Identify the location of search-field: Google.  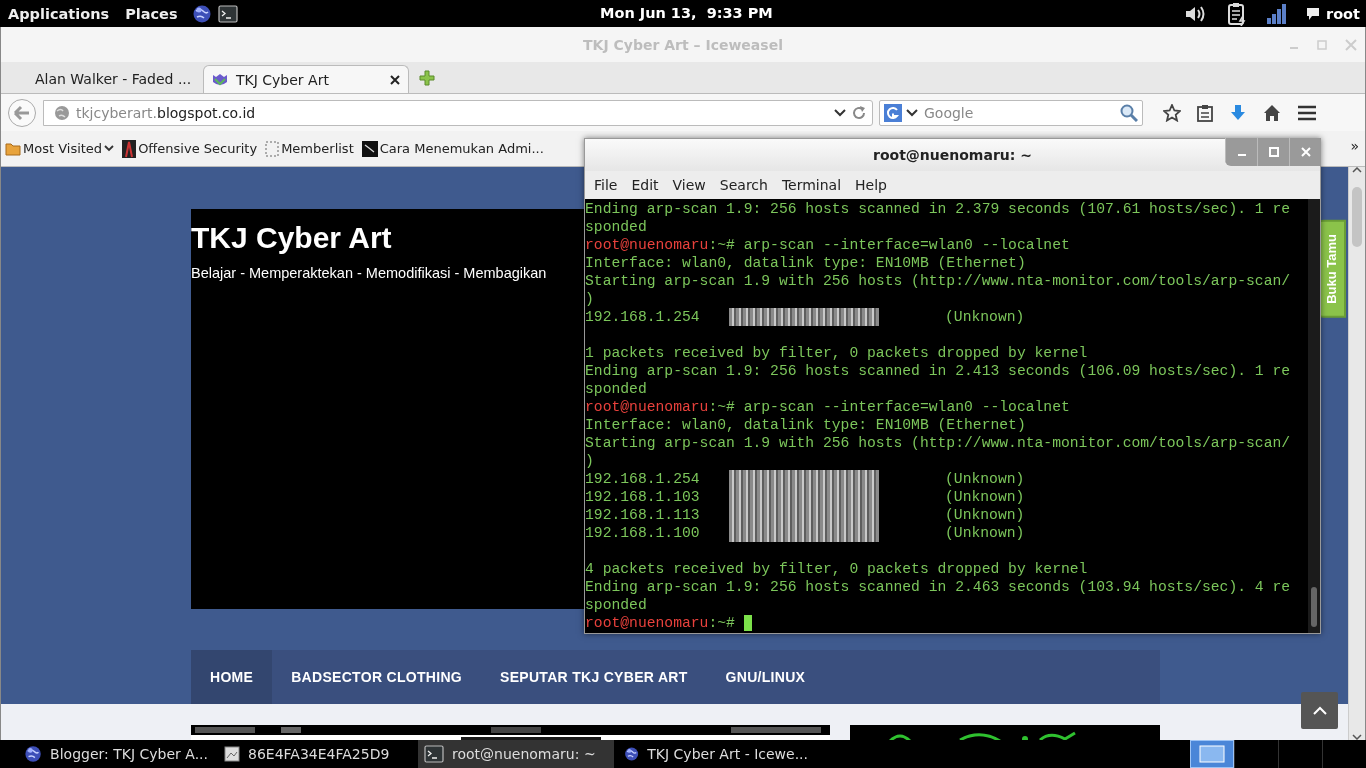
(1019, 112).